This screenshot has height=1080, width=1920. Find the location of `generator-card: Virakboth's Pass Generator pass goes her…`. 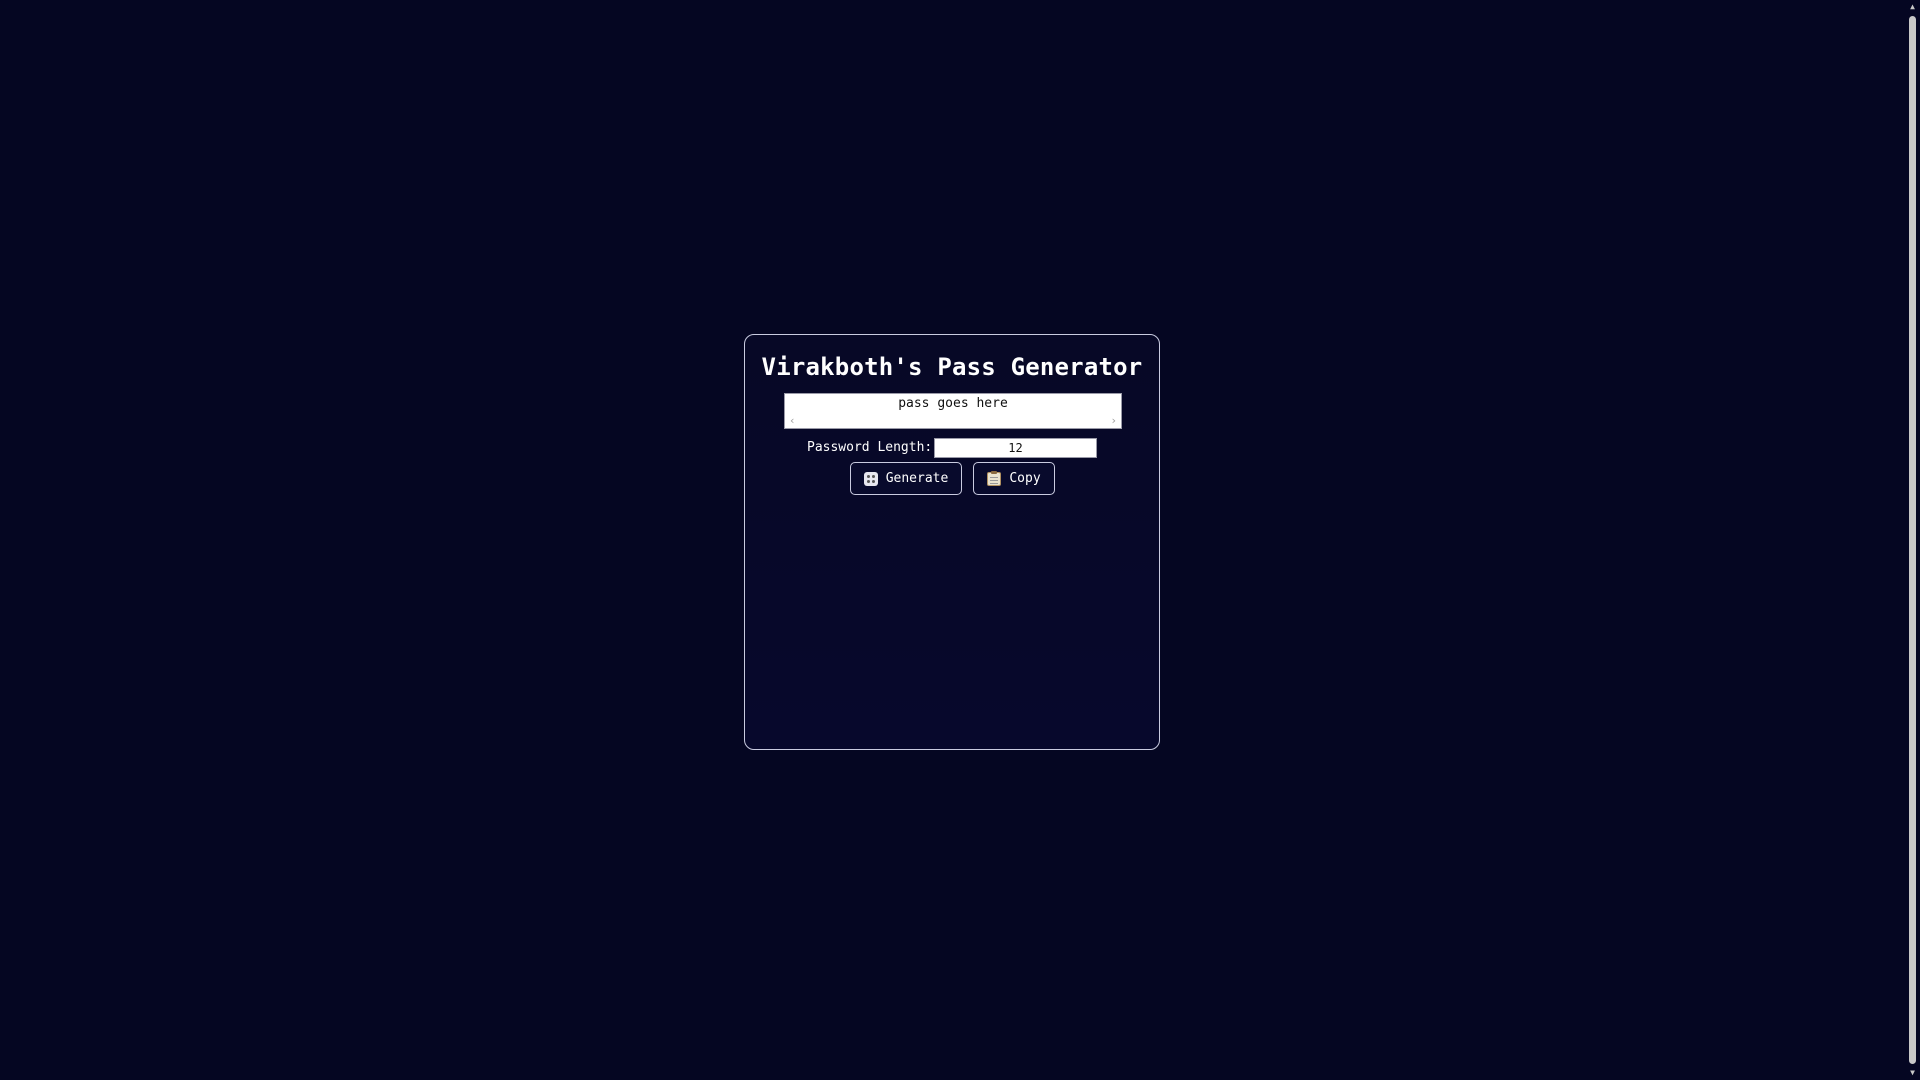

generator-card: Virakboth's Pass Generator pass goes her… is located at coordinates (952, 542).